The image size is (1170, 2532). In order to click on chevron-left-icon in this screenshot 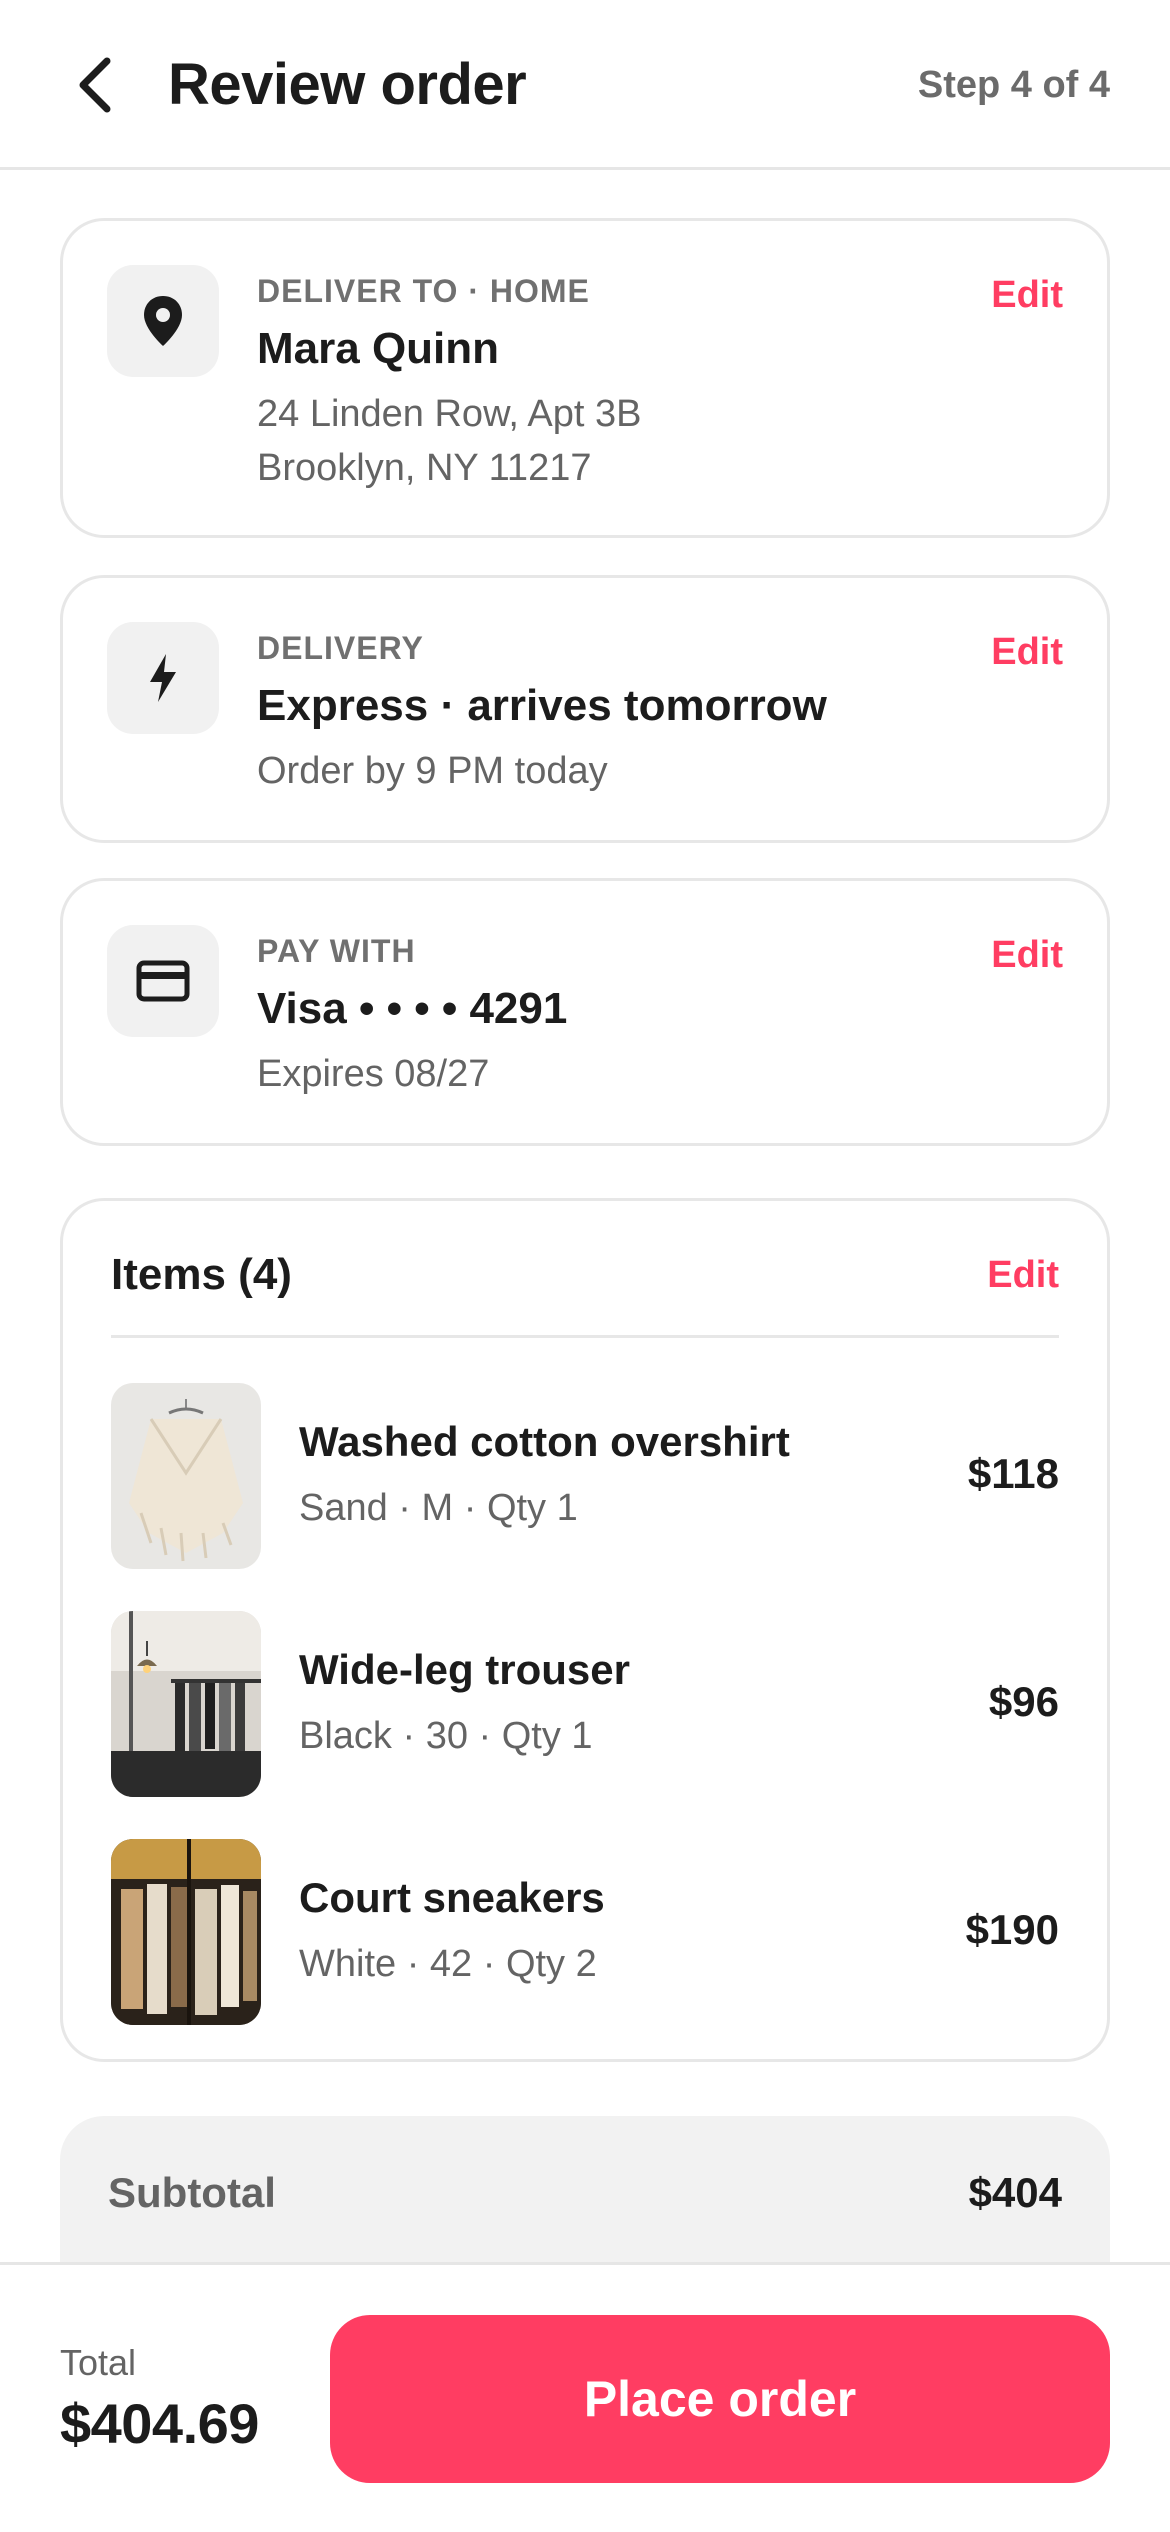, I will do `click(95, 85)`.